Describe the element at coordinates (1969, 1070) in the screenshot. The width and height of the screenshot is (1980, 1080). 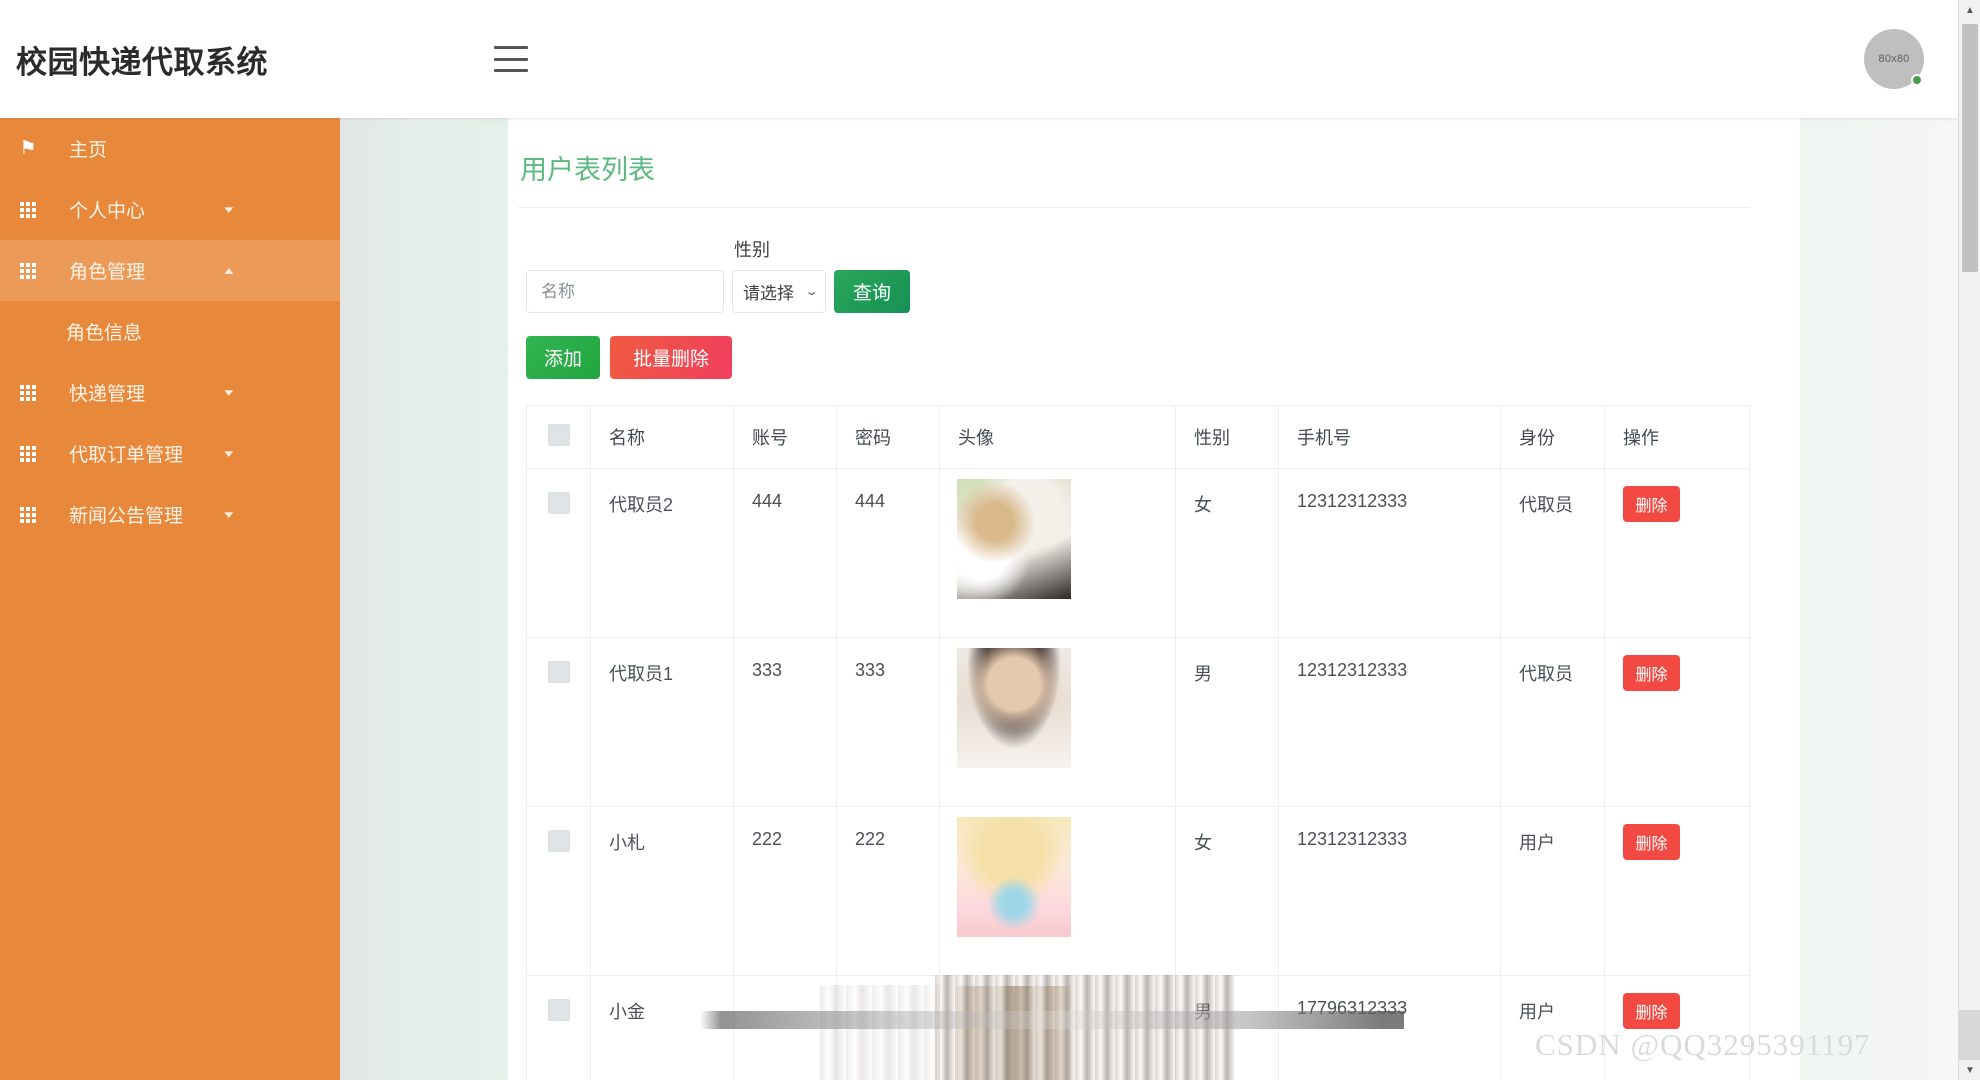
I see `scroll-down-arrow-icon: ▼` at that location.